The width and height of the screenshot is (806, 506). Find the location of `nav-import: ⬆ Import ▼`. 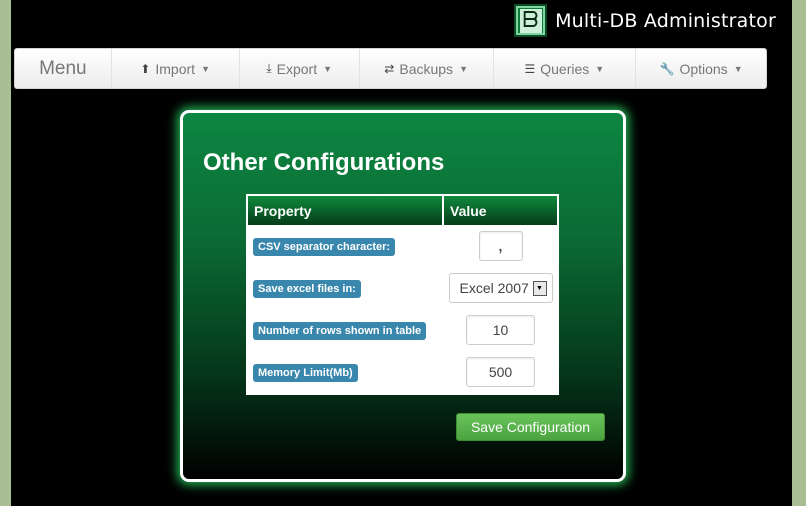

nav-import: ⬆ Import ▼ is located at coordinates (174, 68).